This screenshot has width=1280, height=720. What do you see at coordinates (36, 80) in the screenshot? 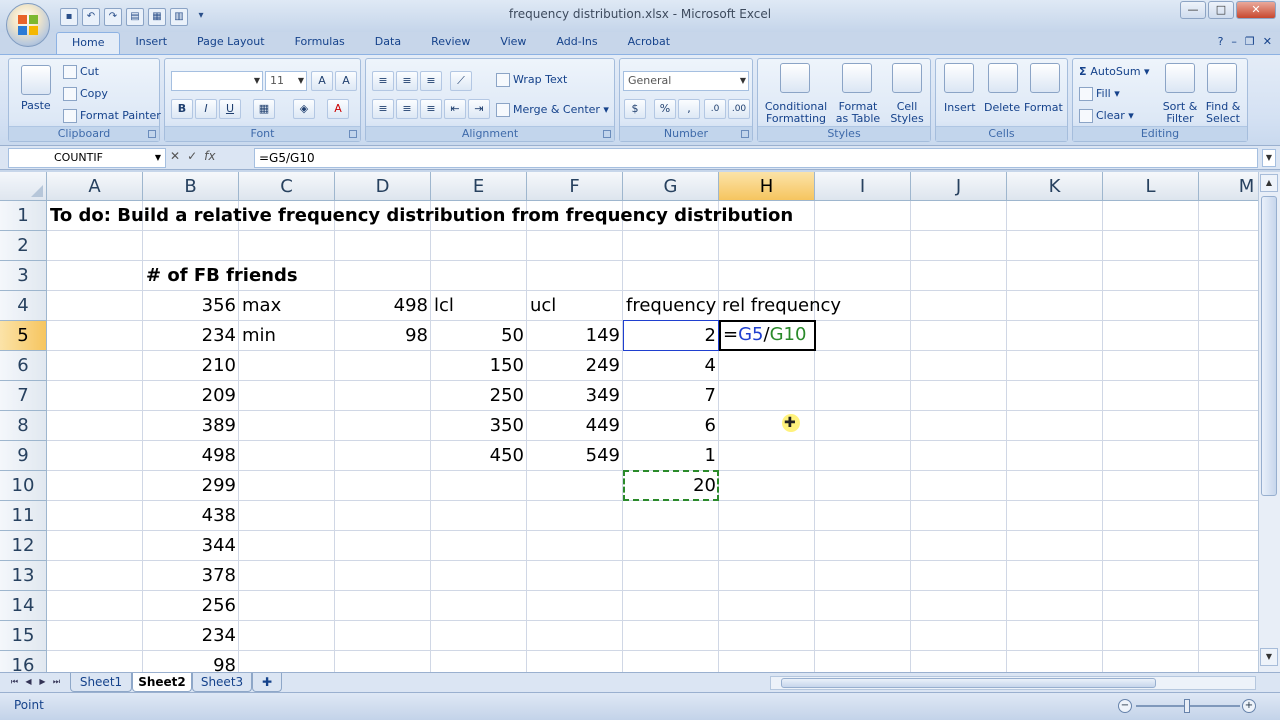
I see `paste-icon` at bounding box center [36, 80].